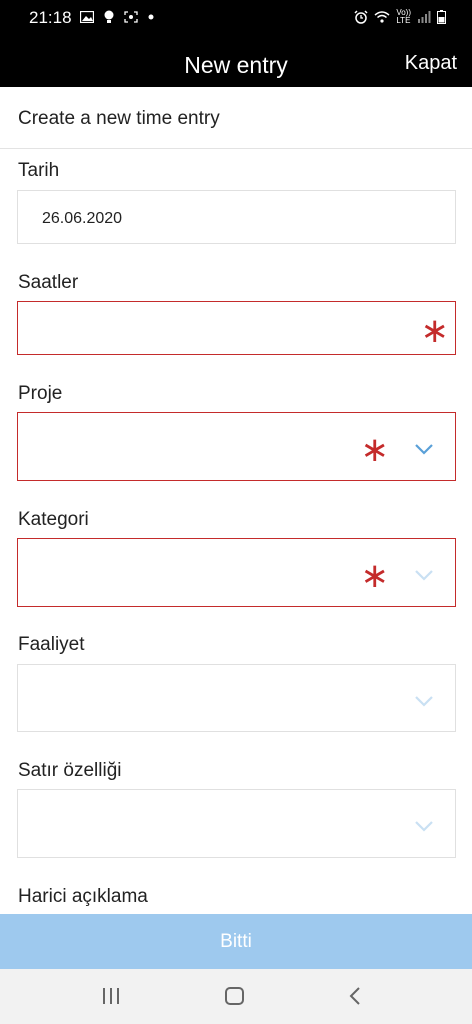 This screenshot has width=472, height=1024. Describe the element at coordinates (151, 17) in the screenshot. I see `dot-icon` at that location.